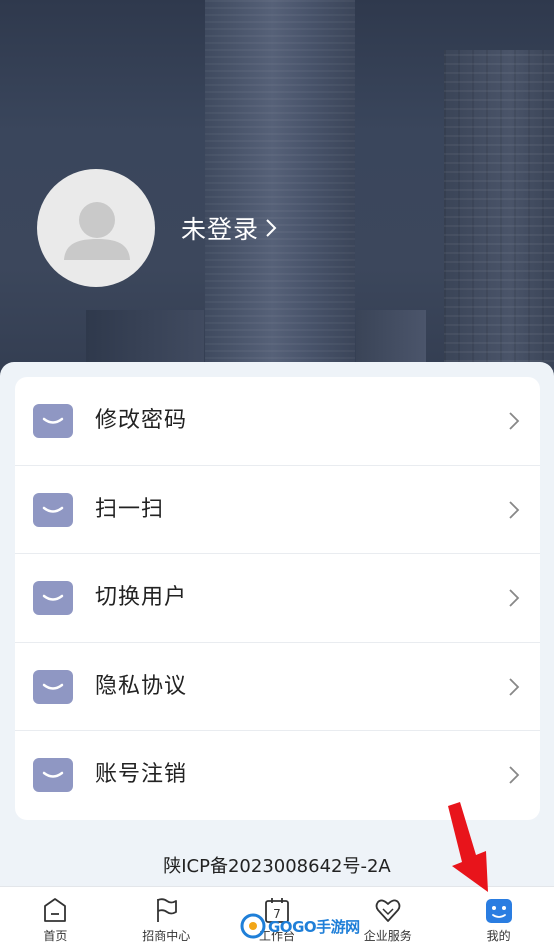 This screenshot has width=554, height=949. I want to click on menu-item-label: 扫一扫, so click(130, 509).